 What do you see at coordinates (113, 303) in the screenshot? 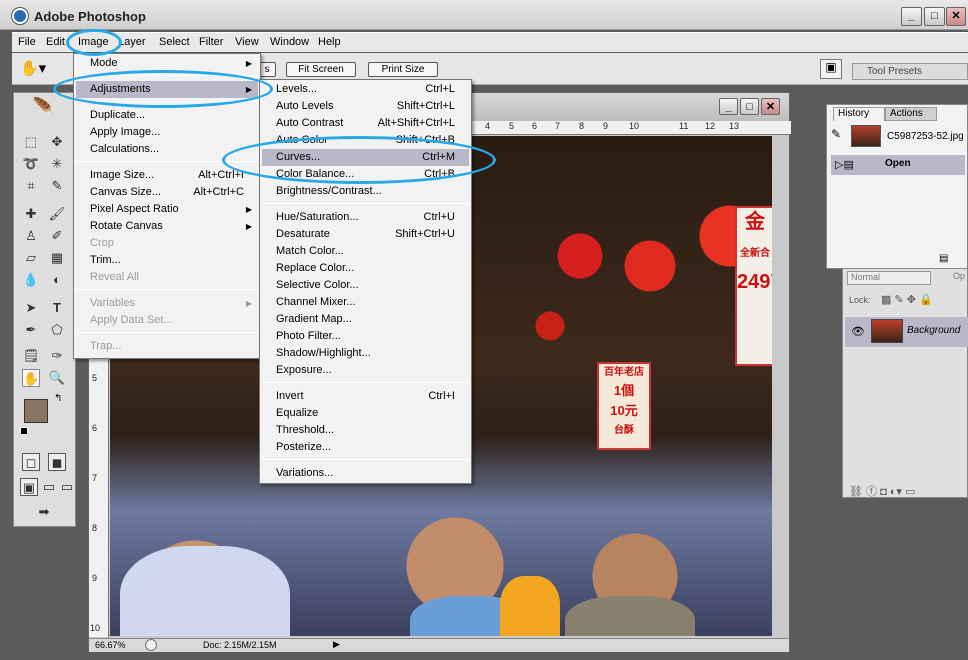
I see `menu-item-label: Variables` at bounding box center [113, 303].